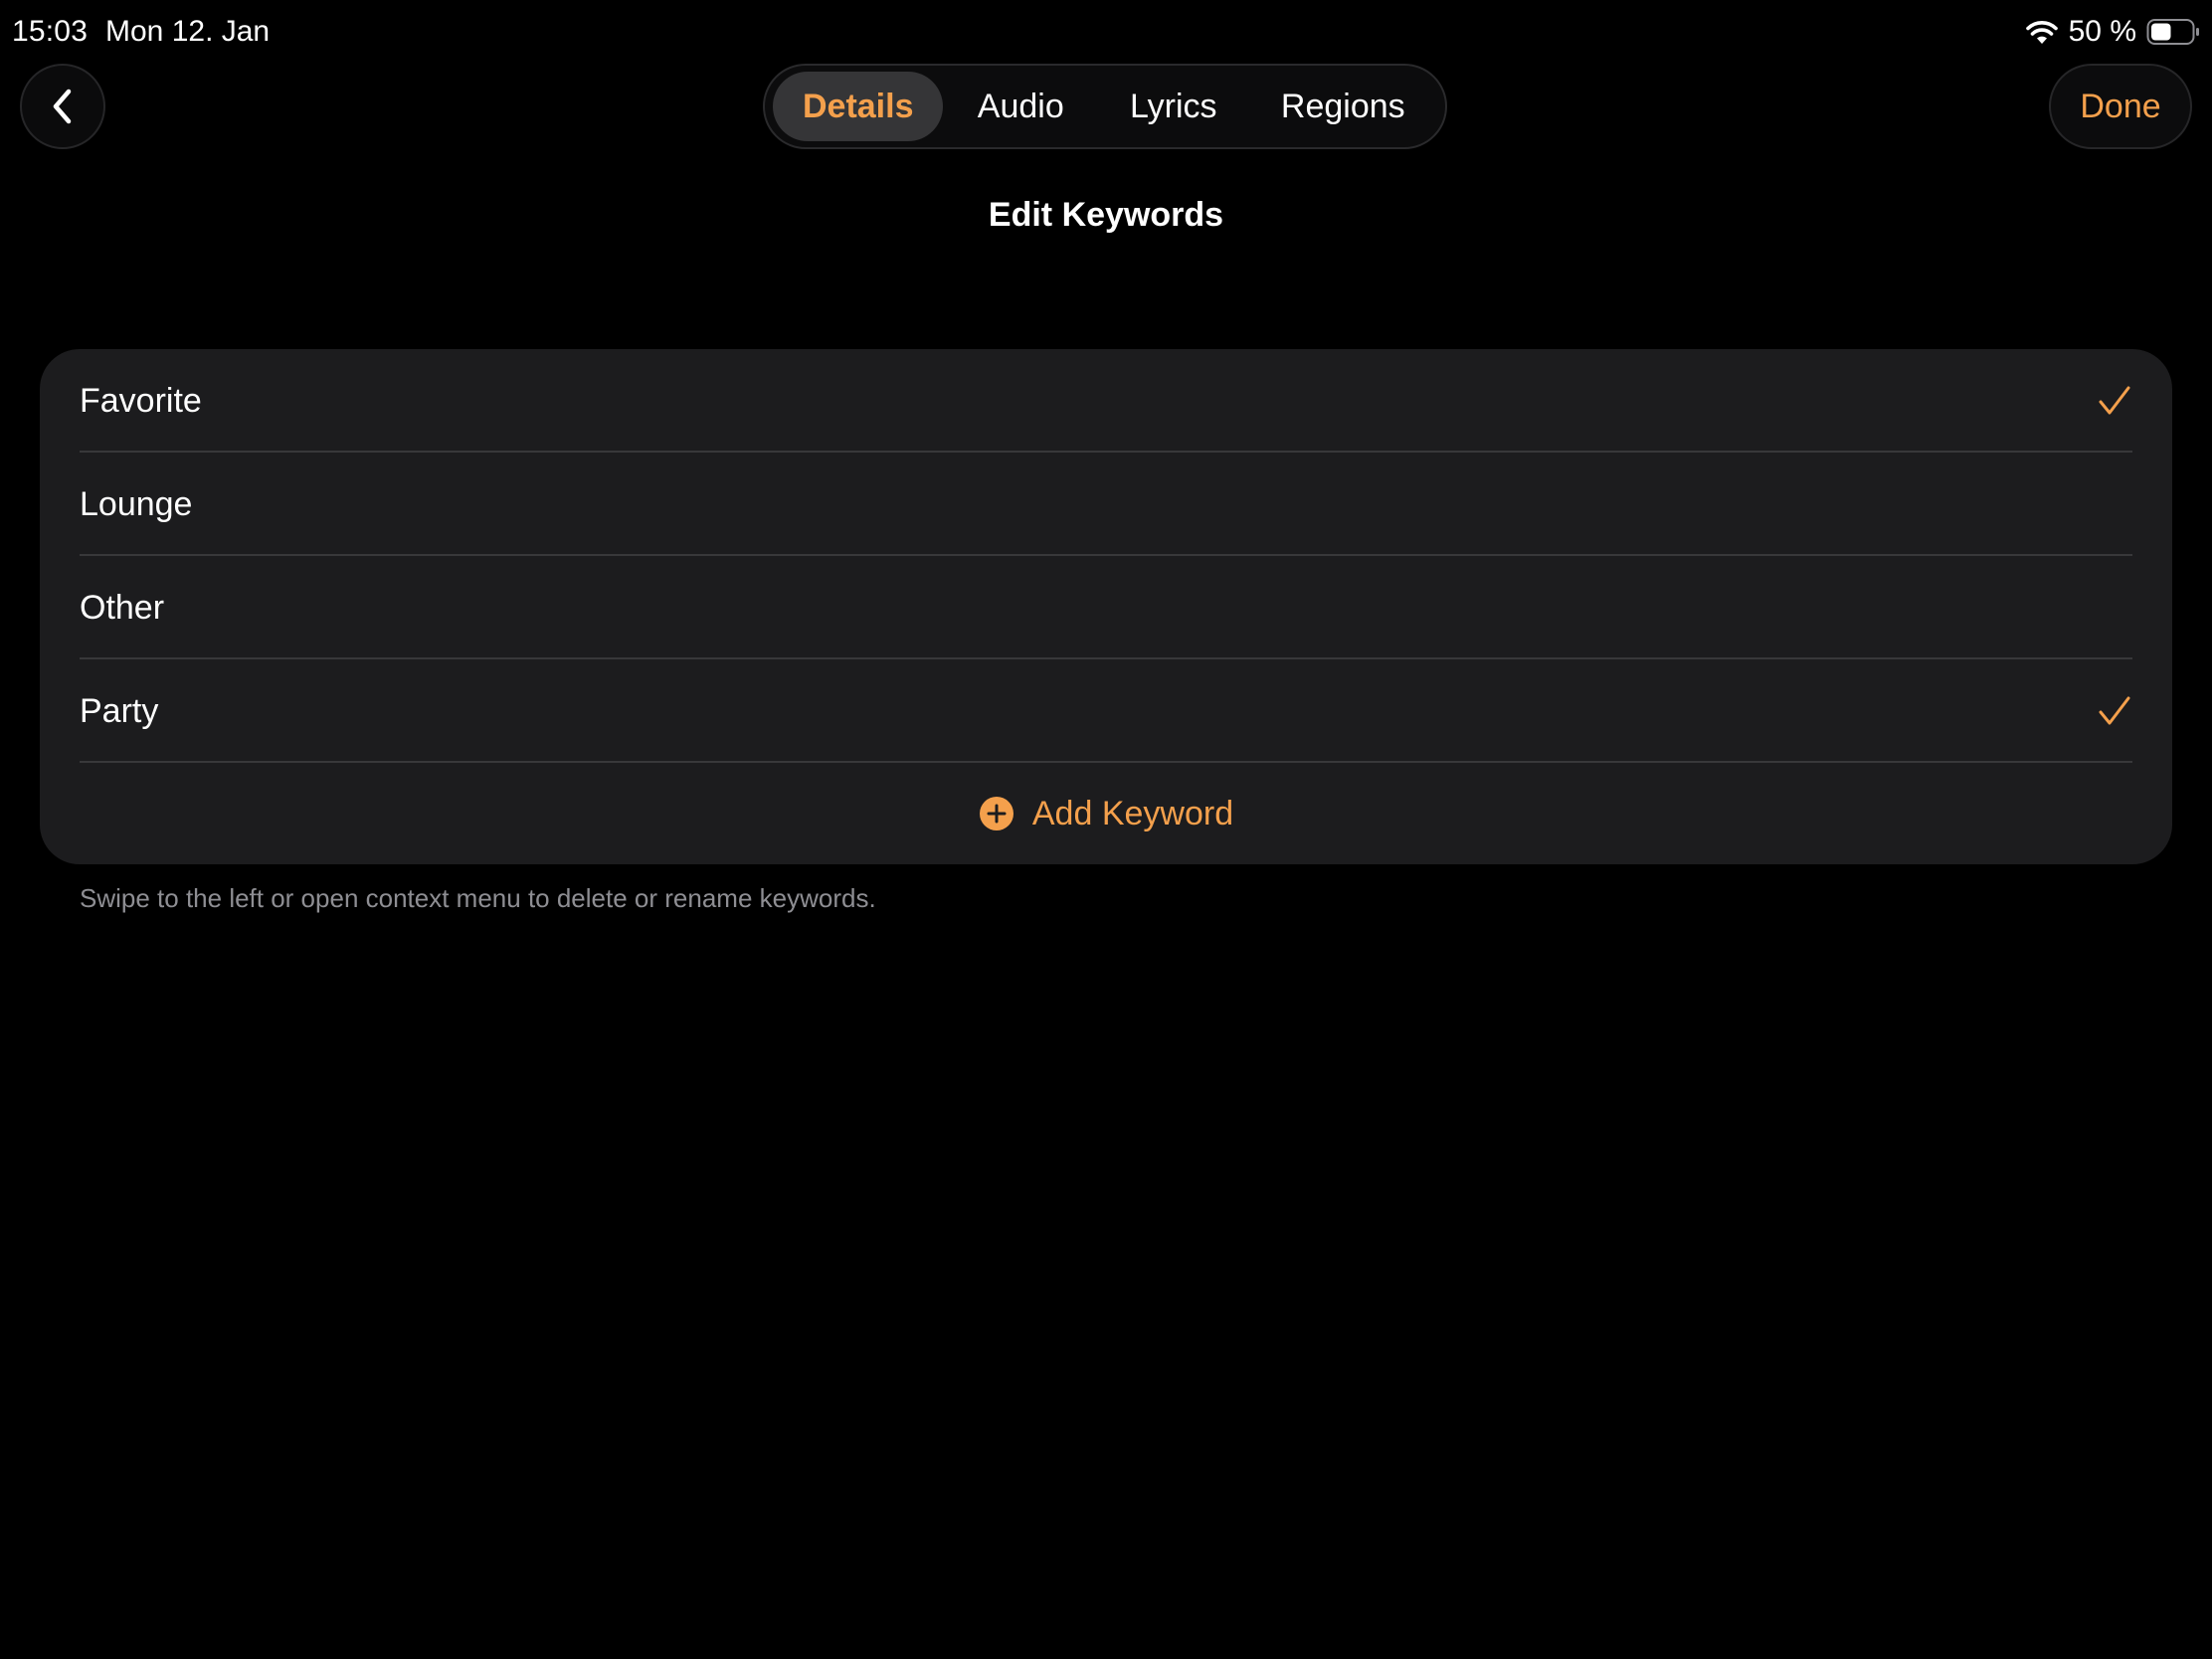 The height and width of the screenshot is (1659, 2212). I want to click on done-button: Done, so click(2120, 106).